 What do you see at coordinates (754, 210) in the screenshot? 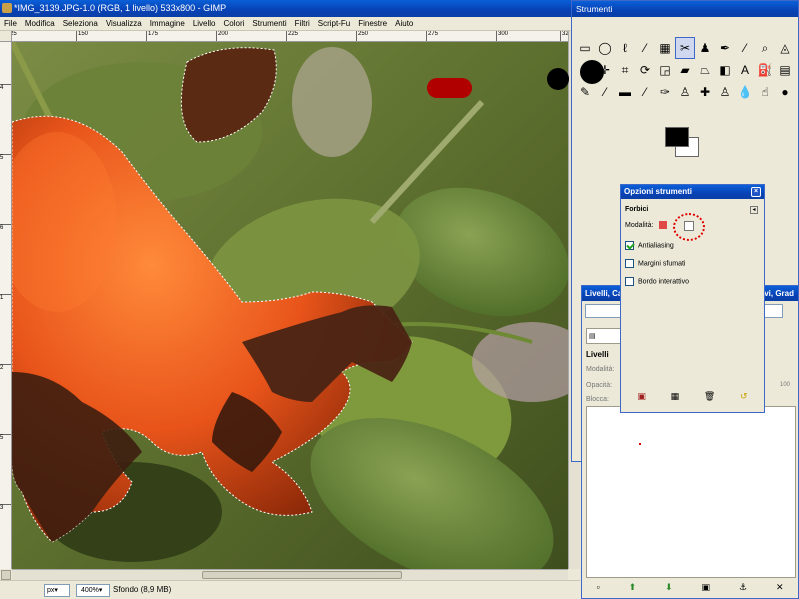
I see `collapse-icon: ◂` at bounding box center [754, 210].